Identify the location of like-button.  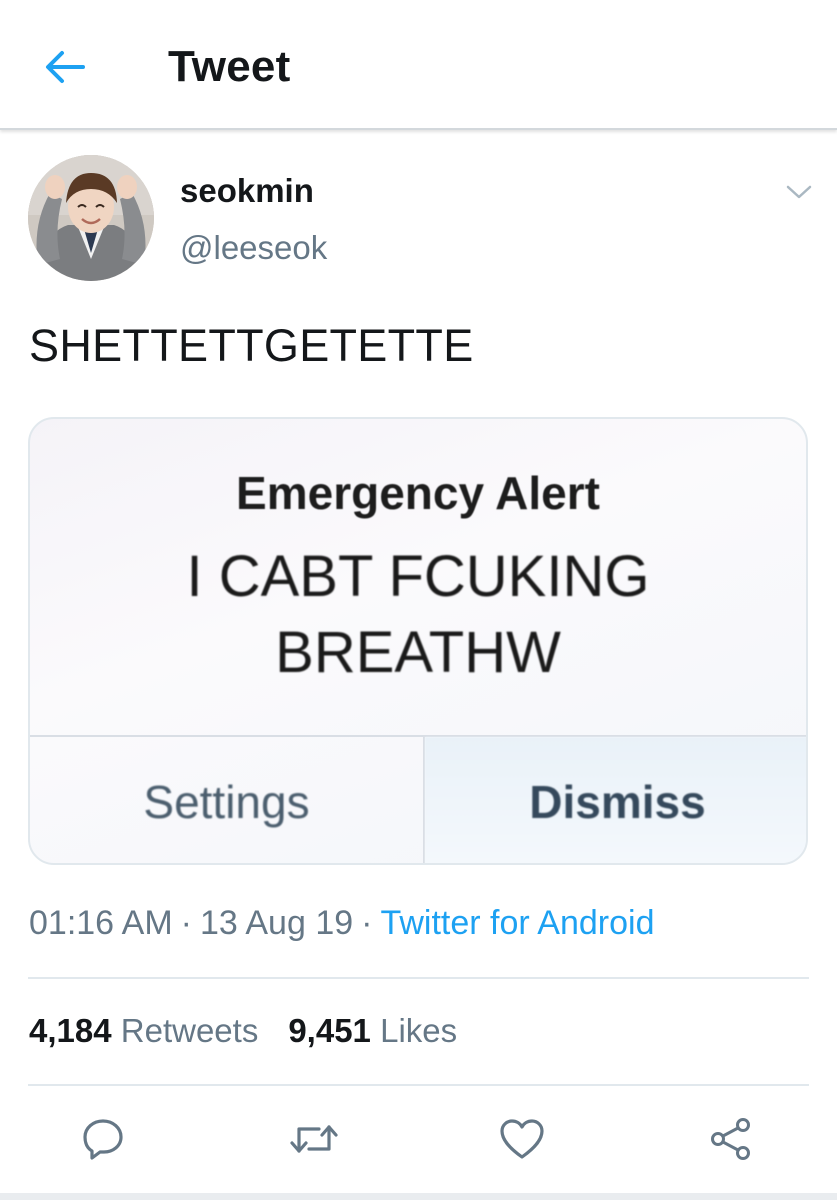
(522, 1139).